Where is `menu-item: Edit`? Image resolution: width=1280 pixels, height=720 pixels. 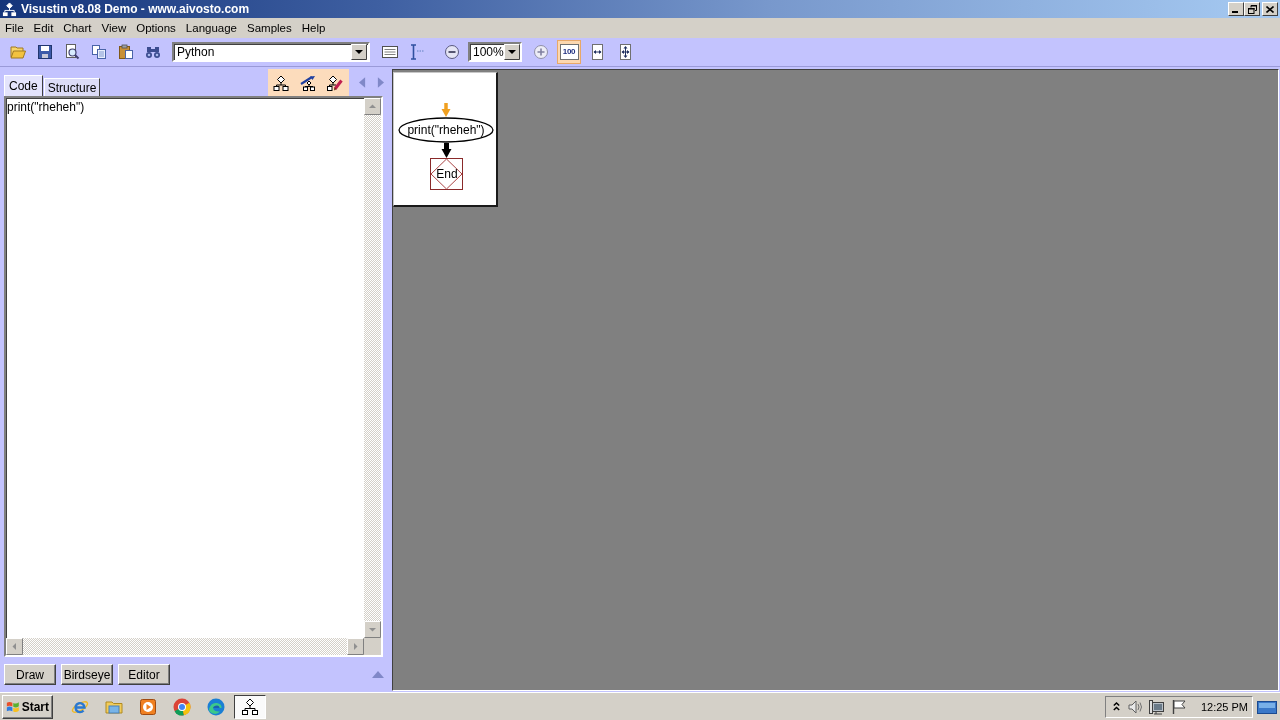
menu-item: Edit is located at coordinates (43, 28).